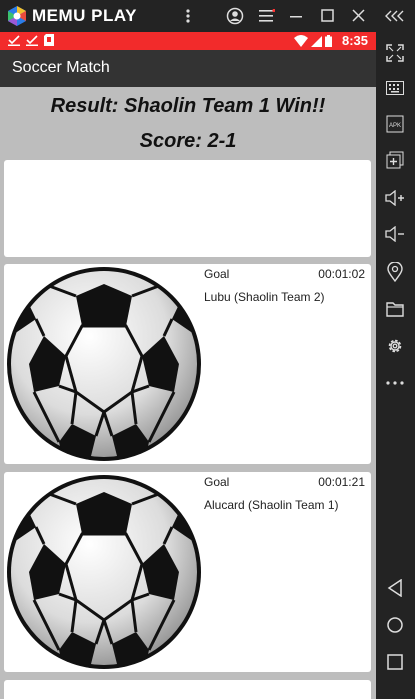  Describe the element at coordinates (395, 16) in the screenshot. I see `collapse-icon` at that location.